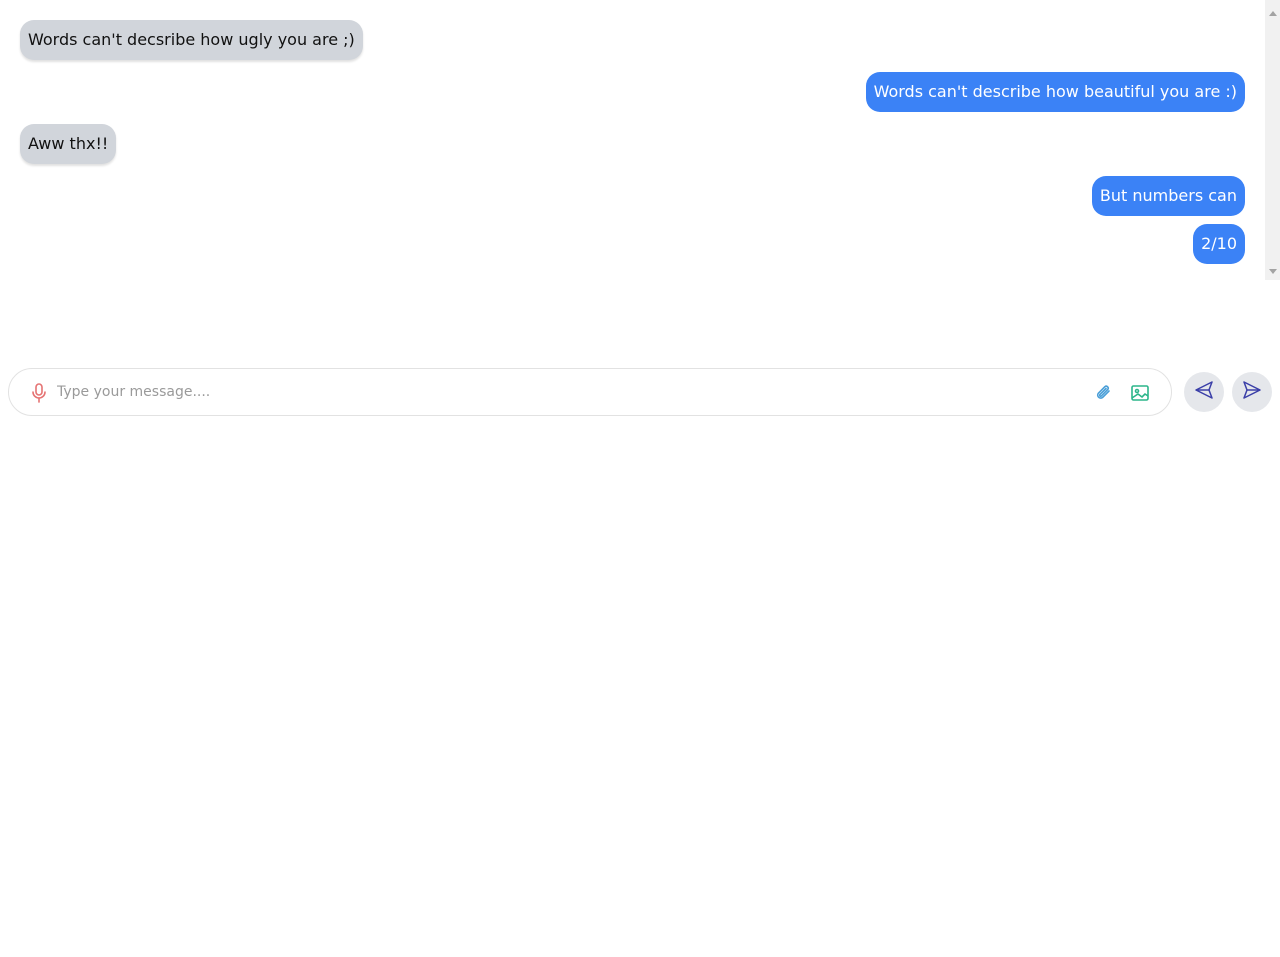  I want to click on message-incoming: Aww thx!!, so click(68, 144).